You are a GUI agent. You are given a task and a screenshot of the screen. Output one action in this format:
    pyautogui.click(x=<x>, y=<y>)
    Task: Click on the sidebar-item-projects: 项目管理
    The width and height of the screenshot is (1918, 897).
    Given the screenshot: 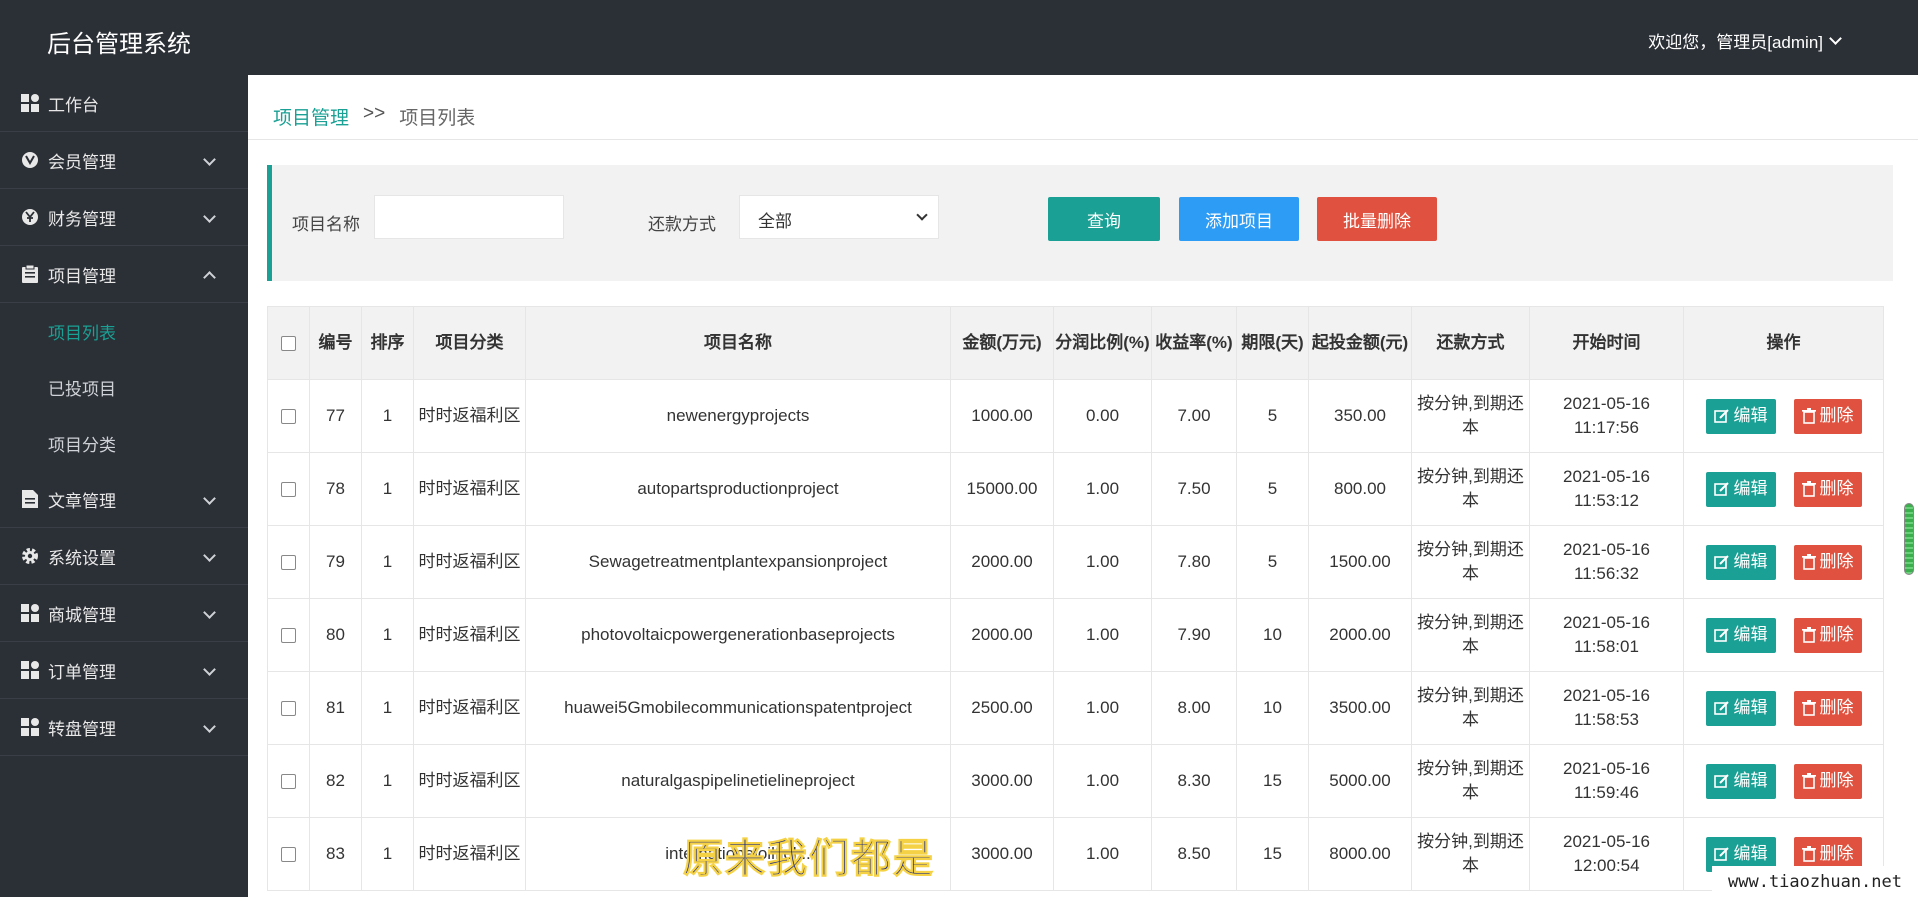 What is the action you would take?
    pyautogui.click(x=124, y=274)
    